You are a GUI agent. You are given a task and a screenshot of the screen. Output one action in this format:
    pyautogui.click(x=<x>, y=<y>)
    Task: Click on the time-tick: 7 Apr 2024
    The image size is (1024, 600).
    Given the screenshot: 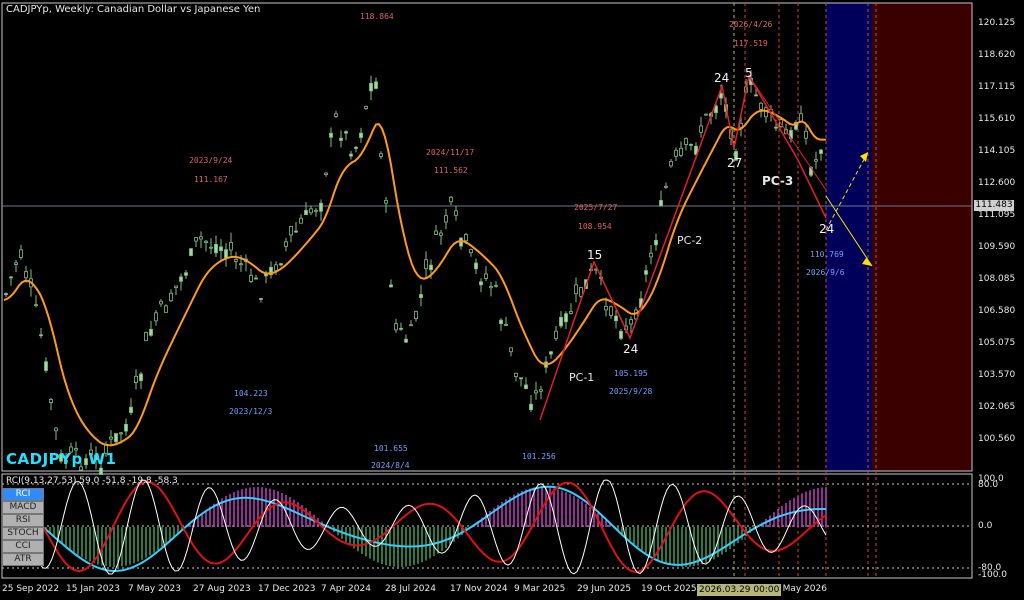 What is the action you would take?
    pyautogui.click(x=346, y=589)
    